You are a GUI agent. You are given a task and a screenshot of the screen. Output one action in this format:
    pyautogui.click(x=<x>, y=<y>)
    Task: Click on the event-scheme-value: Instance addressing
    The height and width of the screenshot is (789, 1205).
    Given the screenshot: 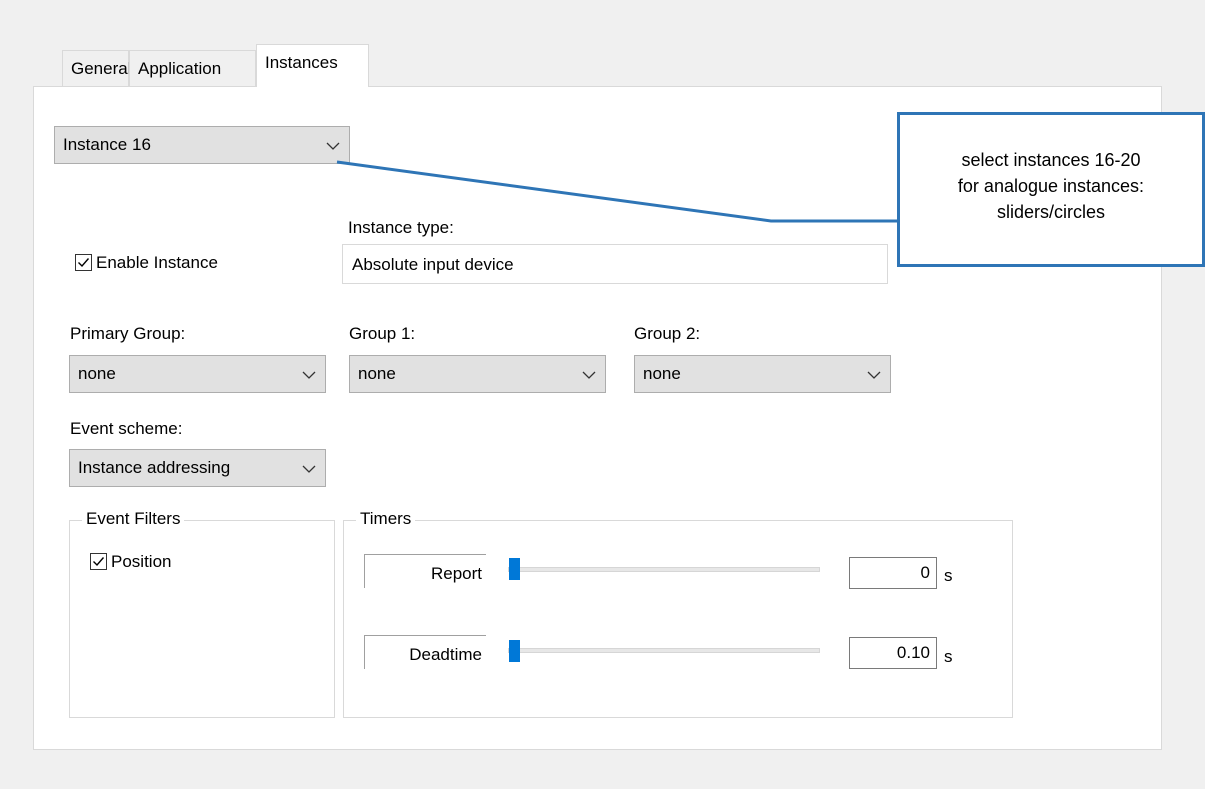 What is the action you would take?
    pyautogui.click(x=154, y=467)
    